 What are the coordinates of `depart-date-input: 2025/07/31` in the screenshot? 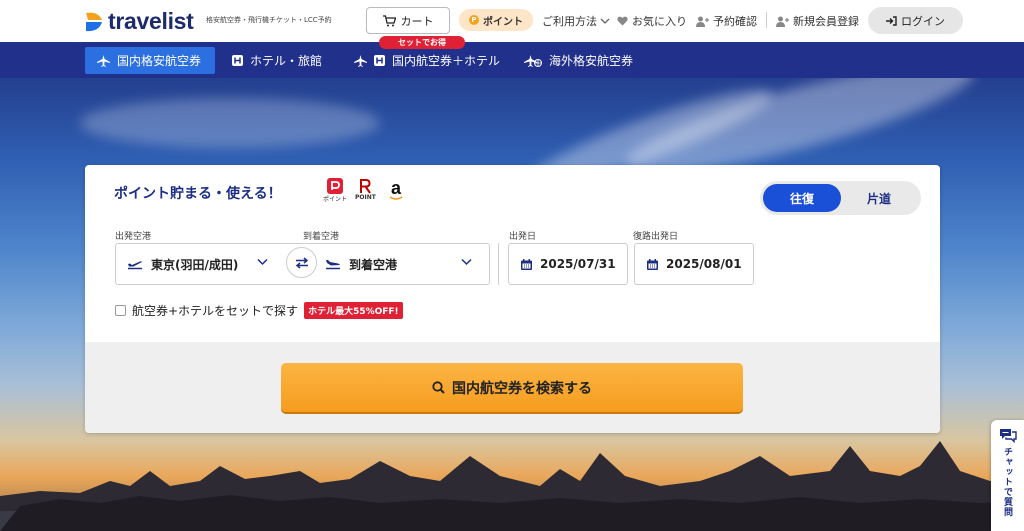 It's located at (568, 264).